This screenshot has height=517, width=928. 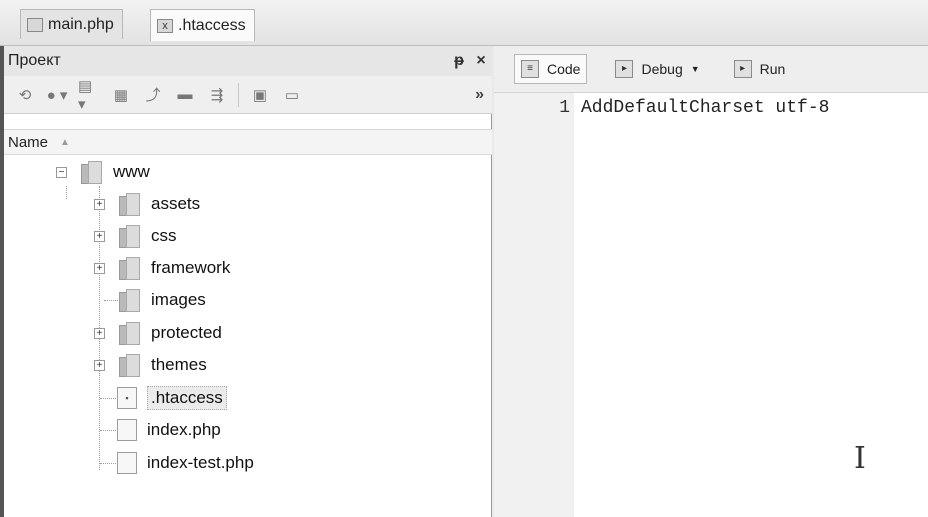 I want to click on code-view-button: ≡ Code, so click(x=551, y=69).